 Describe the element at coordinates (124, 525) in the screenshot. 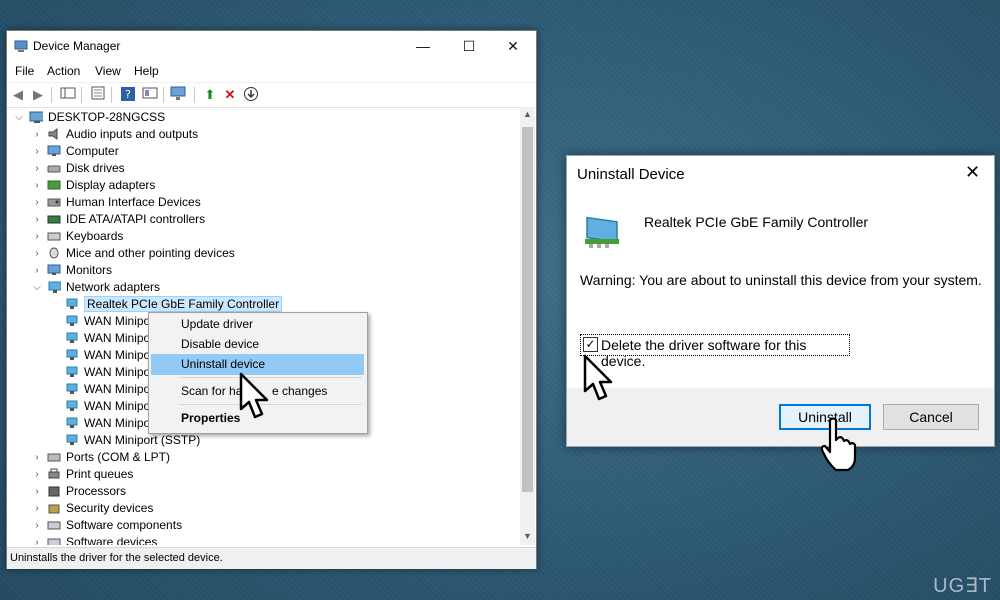

I see `tree-item-label: Software components` at that location.